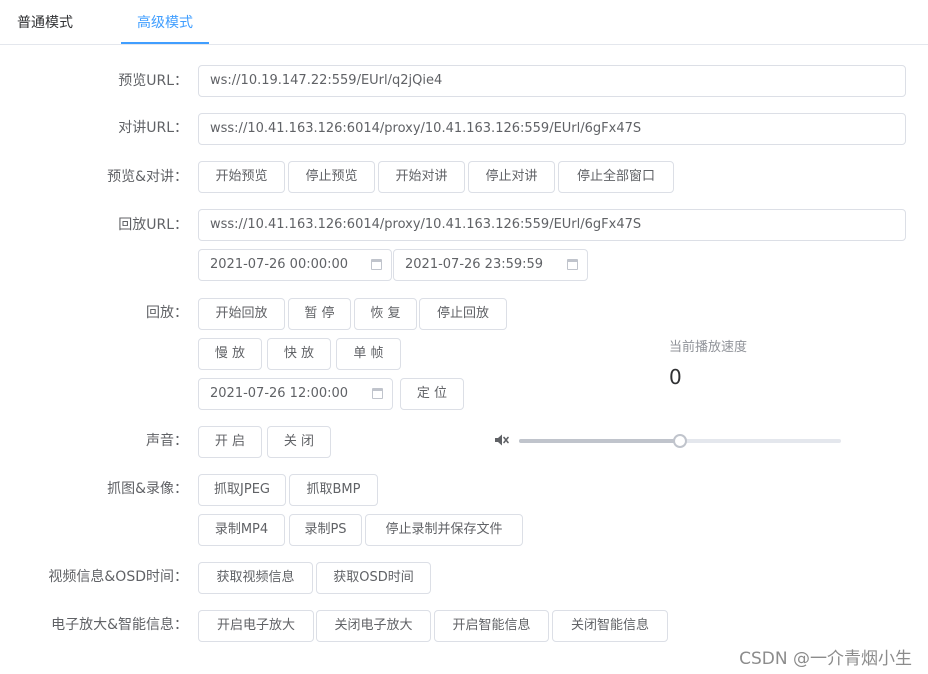  Describe the element at coordinates (421, 177) in the screenshot. I see `start-talk-button: 开始对讲` at that location.